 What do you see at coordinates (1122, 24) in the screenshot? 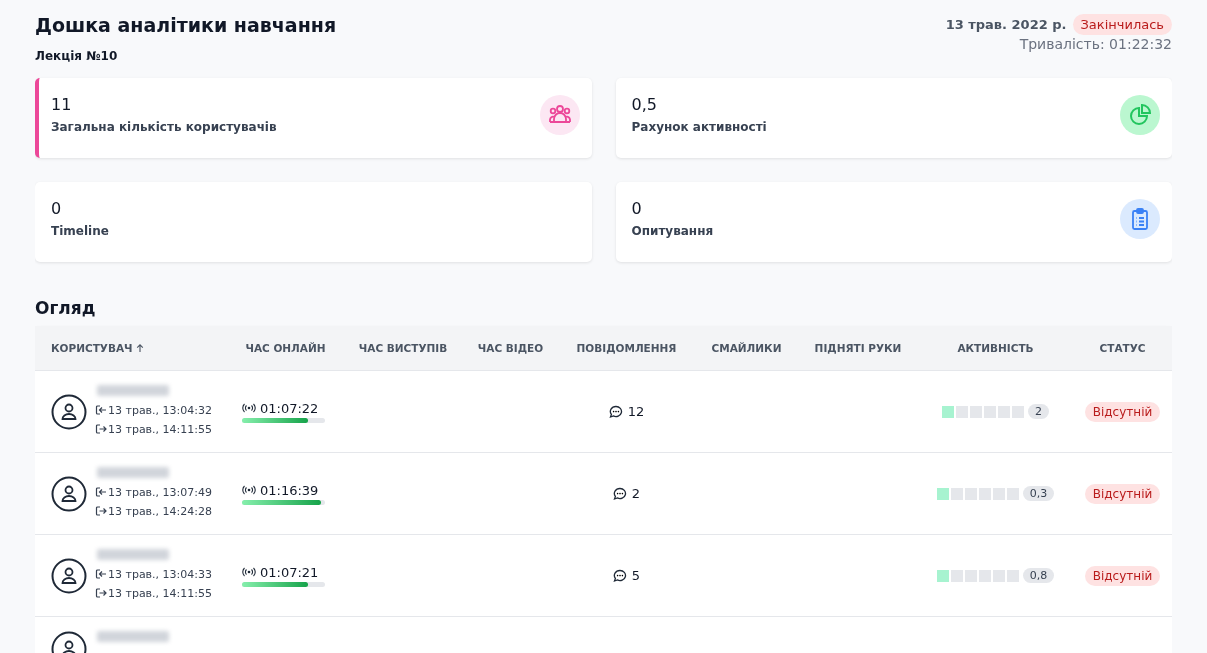
I see `status-badge: Закінчилась` at bounding box center [1122, 24].